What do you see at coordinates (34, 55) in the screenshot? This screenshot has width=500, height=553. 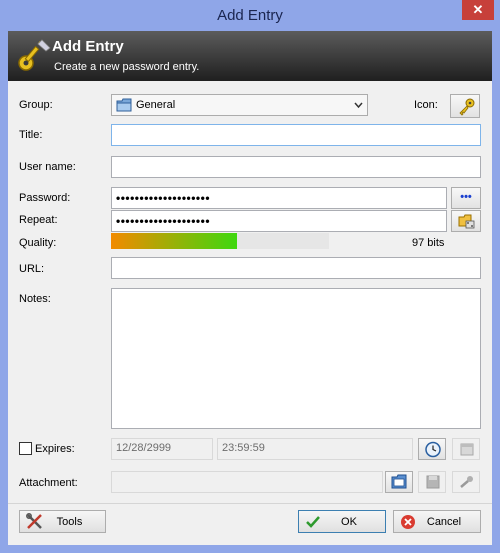 I see `key-icon` at bounding box center [34, 55].